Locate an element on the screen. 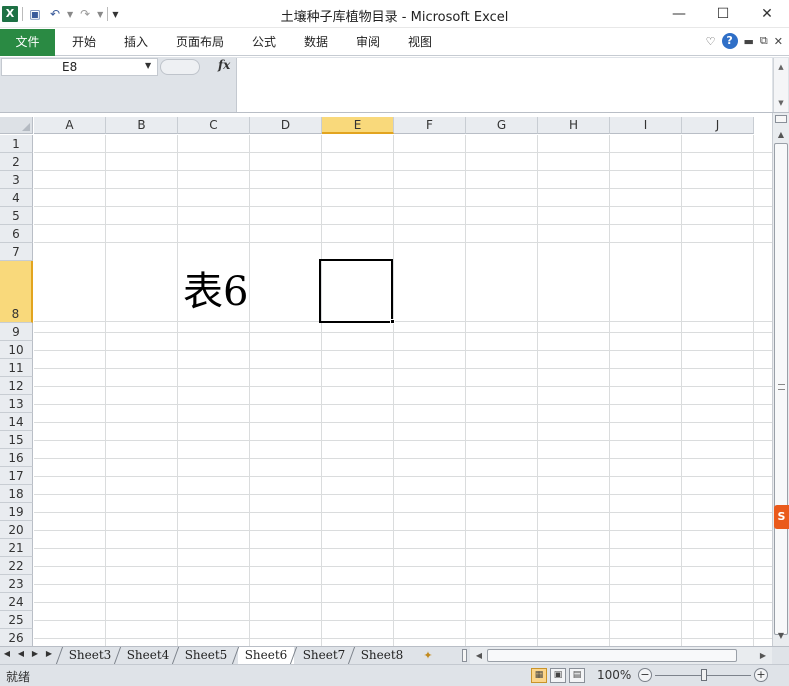 The image size is (789, 686). zoom-in-icon: + is located at coordinates (761, 675).